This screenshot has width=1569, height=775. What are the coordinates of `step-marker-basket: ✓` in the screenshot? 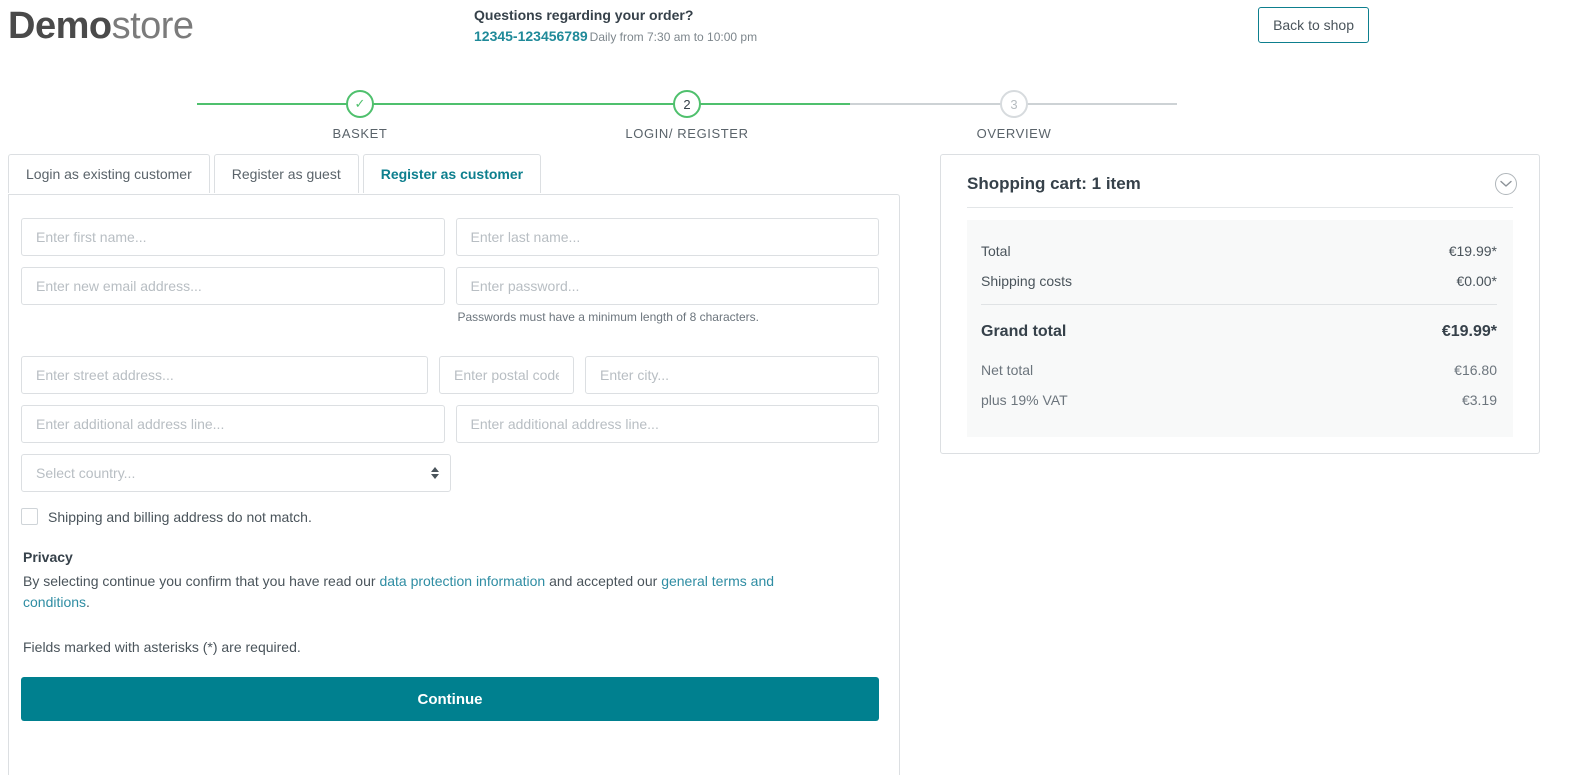 It's located at (360, 103).